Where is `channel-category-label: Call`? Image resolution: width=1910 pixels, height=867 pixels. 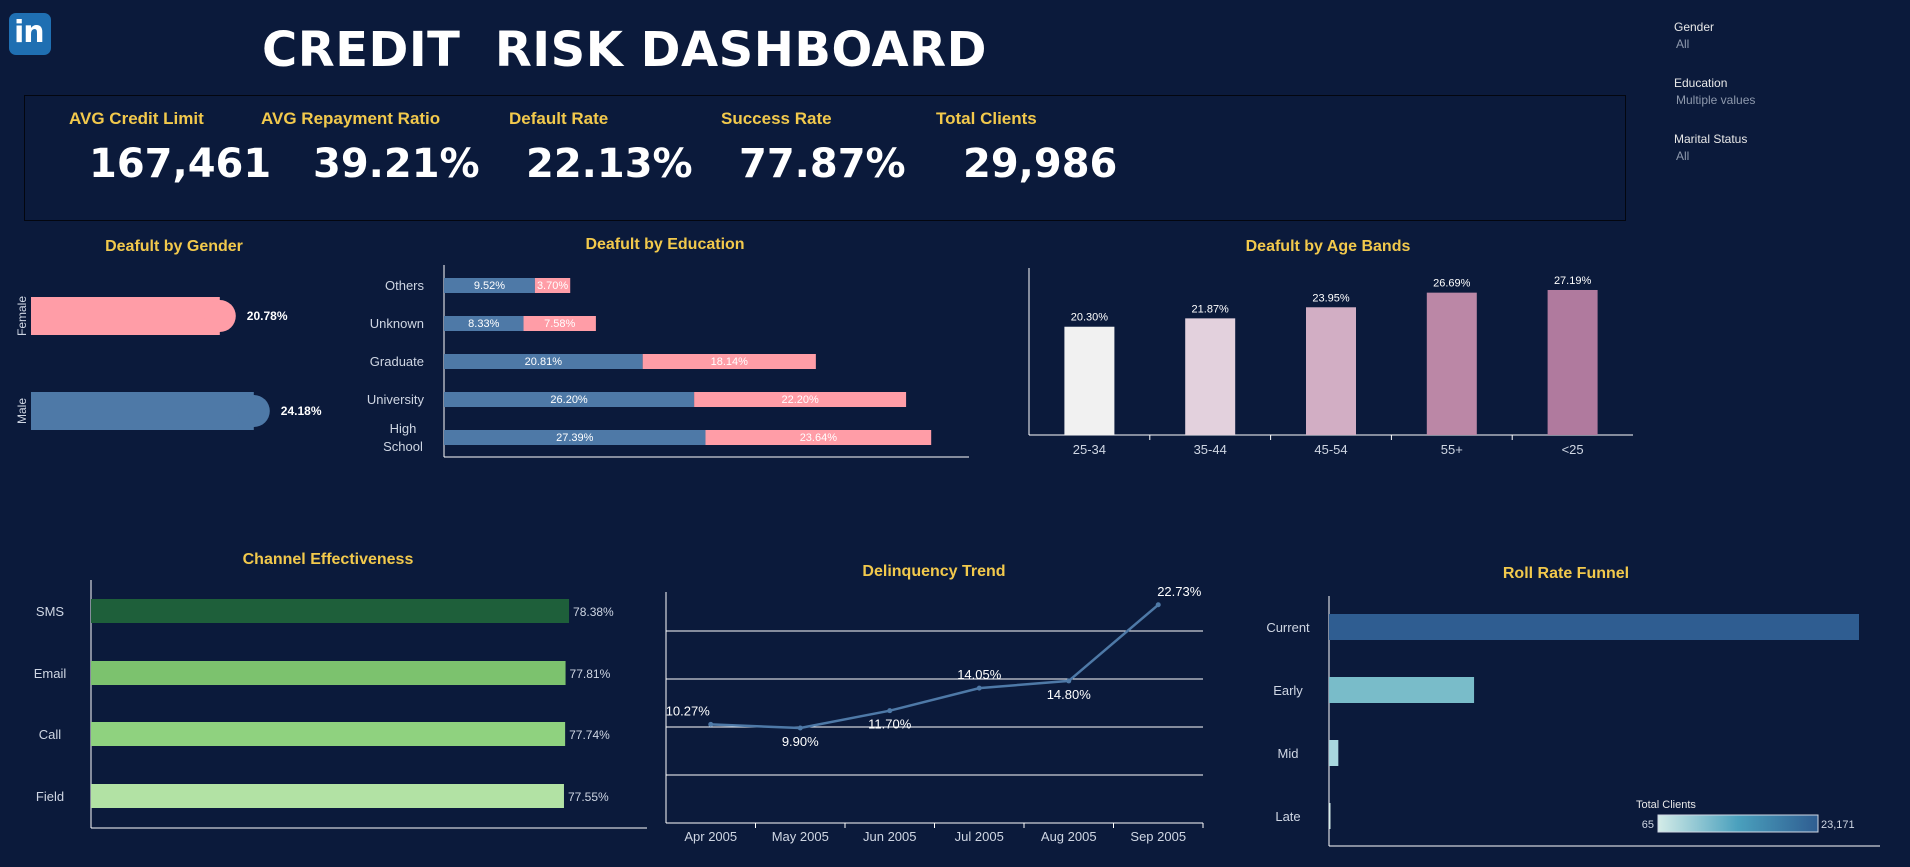
channel-category-label: Call is located at coordinates (50, 734).